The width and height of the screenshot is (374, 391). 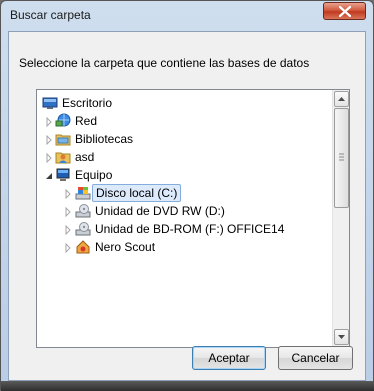 I want to click on window-title: Buscar carpeta, so click(x=50, y=15).